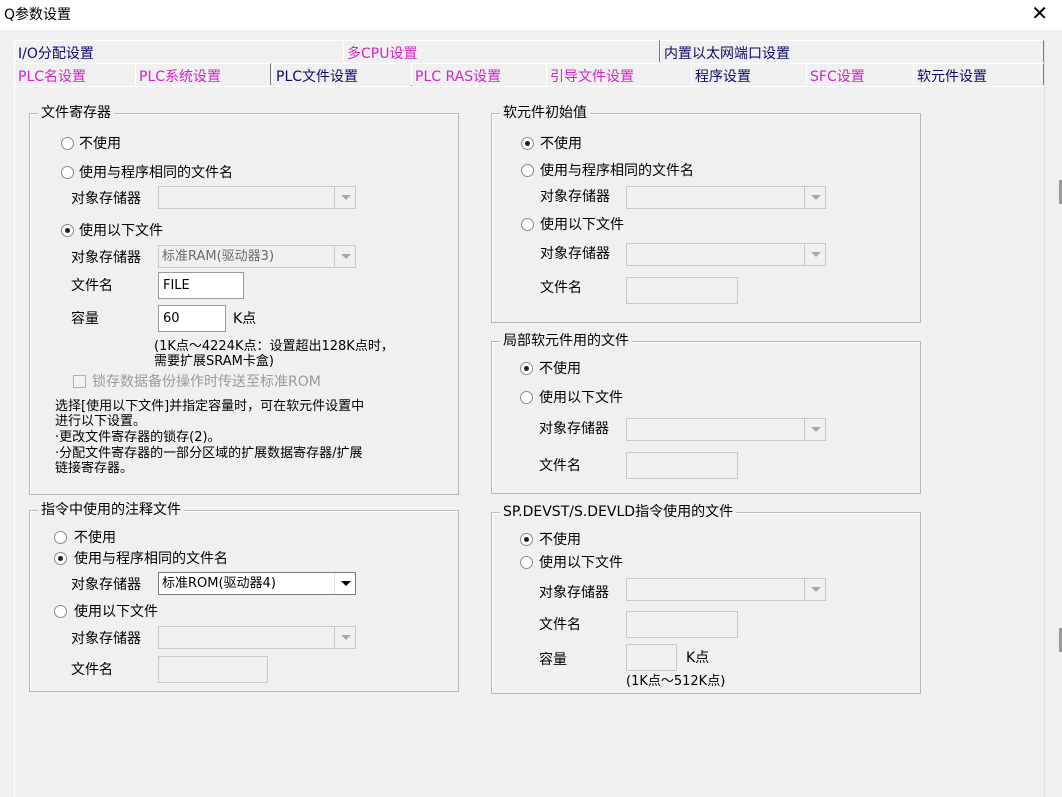 Image resolution: width=1062 pixels, height=797 pixels. Describe the element at coordinates (860, 74) in the screenshot. I see `tab-sfc: SFC设置` at that location.